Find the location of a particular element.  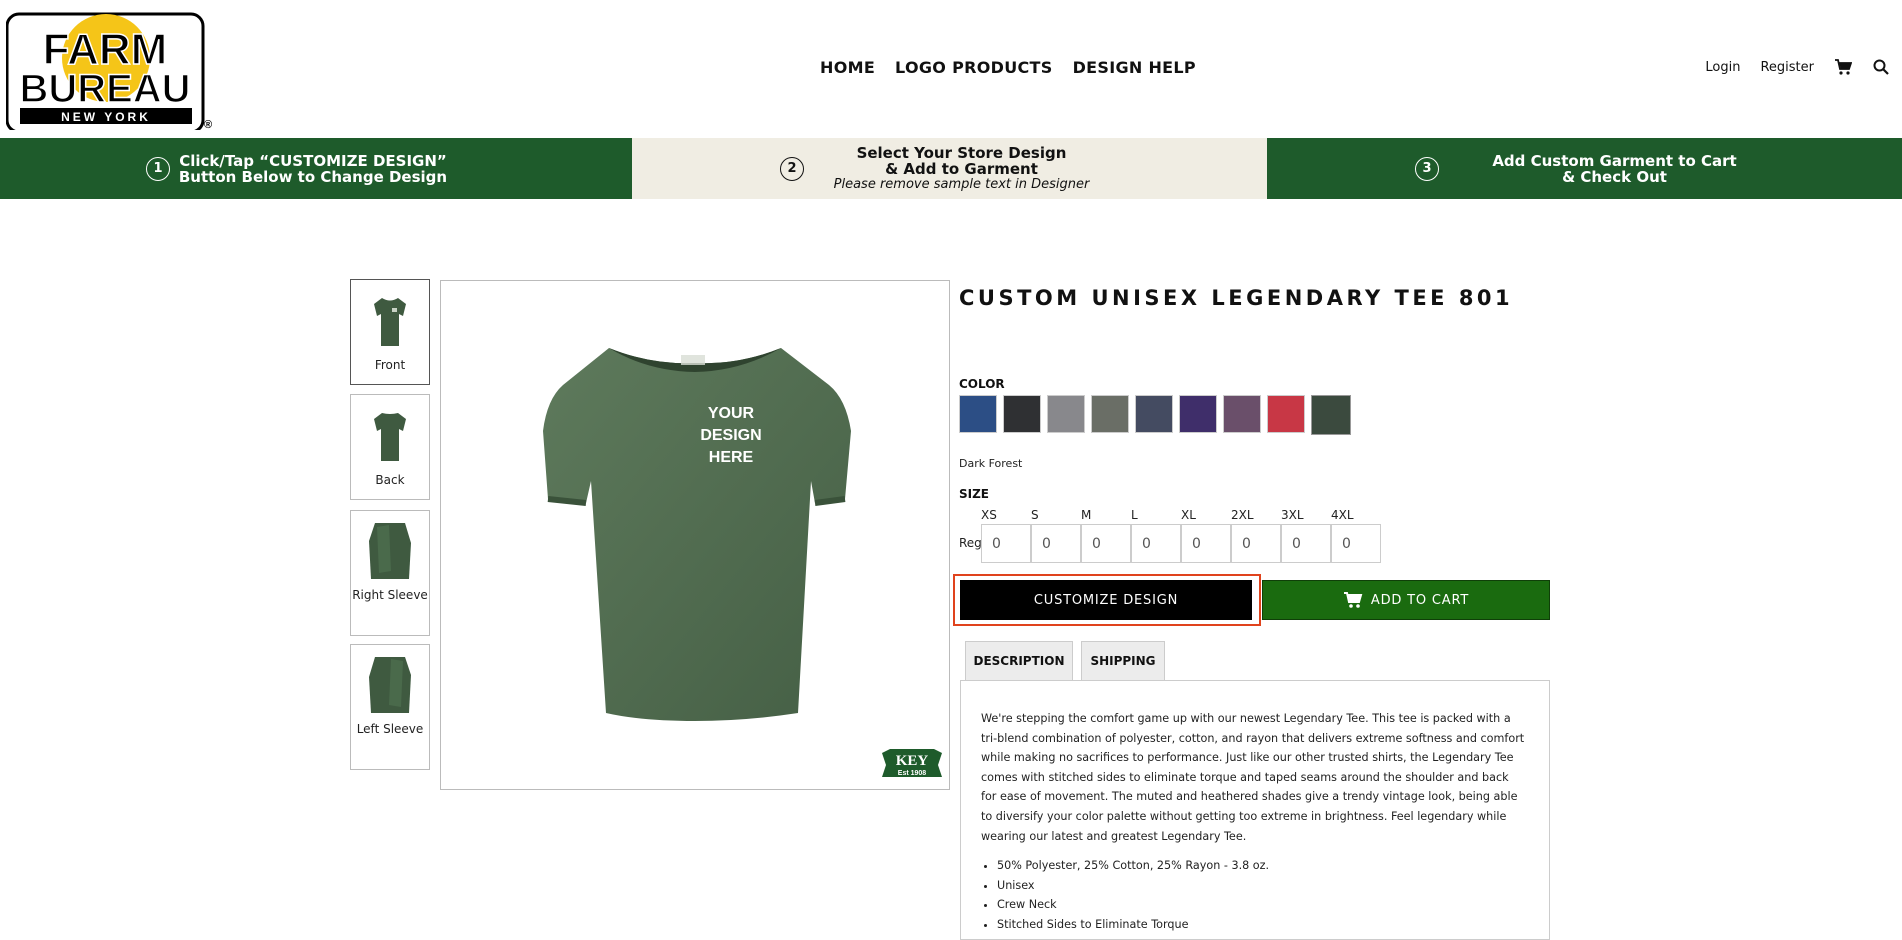

register-link: Register is located at coordinates (1787, 67).